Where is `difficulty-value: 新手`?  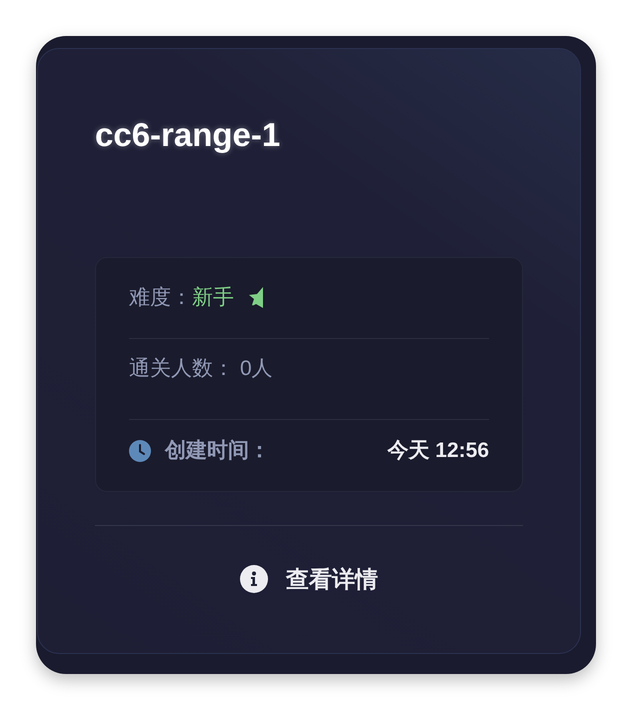 difficulty-value: 新手 is located at coordinates (213, 298).